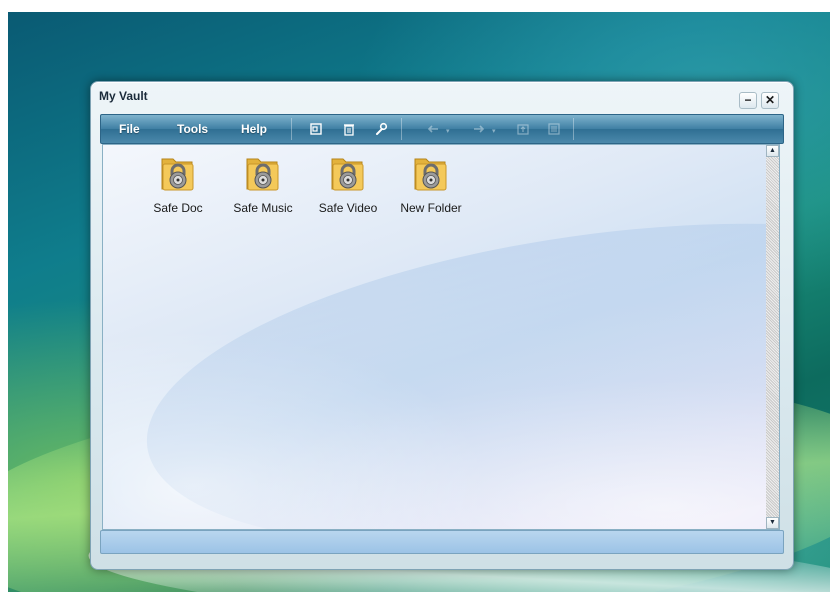  Describe the element at coordinates (772, 523) in the screenshot. I see `scroll-down-button: ▼` at that location.